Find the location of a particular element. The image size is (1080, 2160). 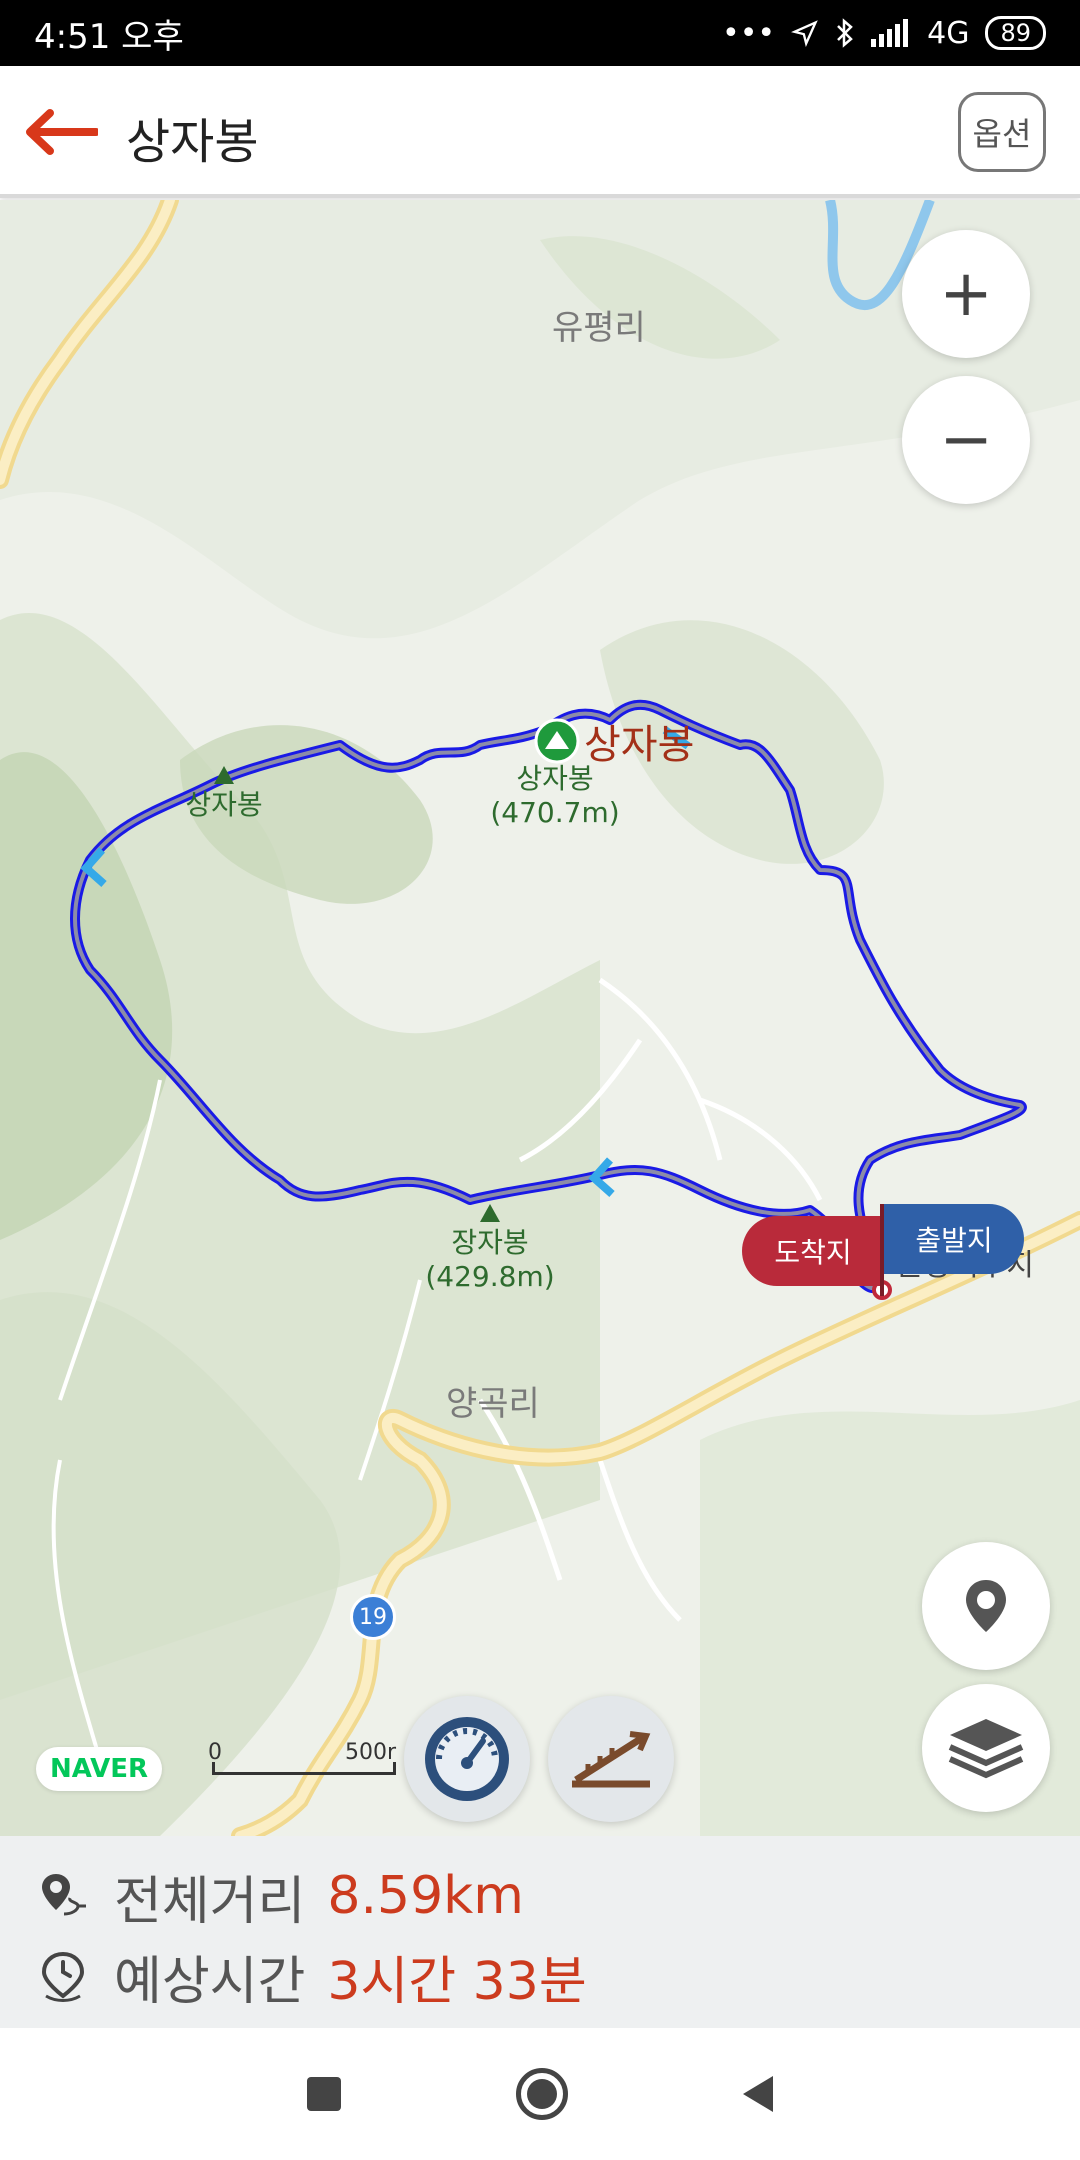

more-dots-icon: ••• is located at coordinates (749, 33).